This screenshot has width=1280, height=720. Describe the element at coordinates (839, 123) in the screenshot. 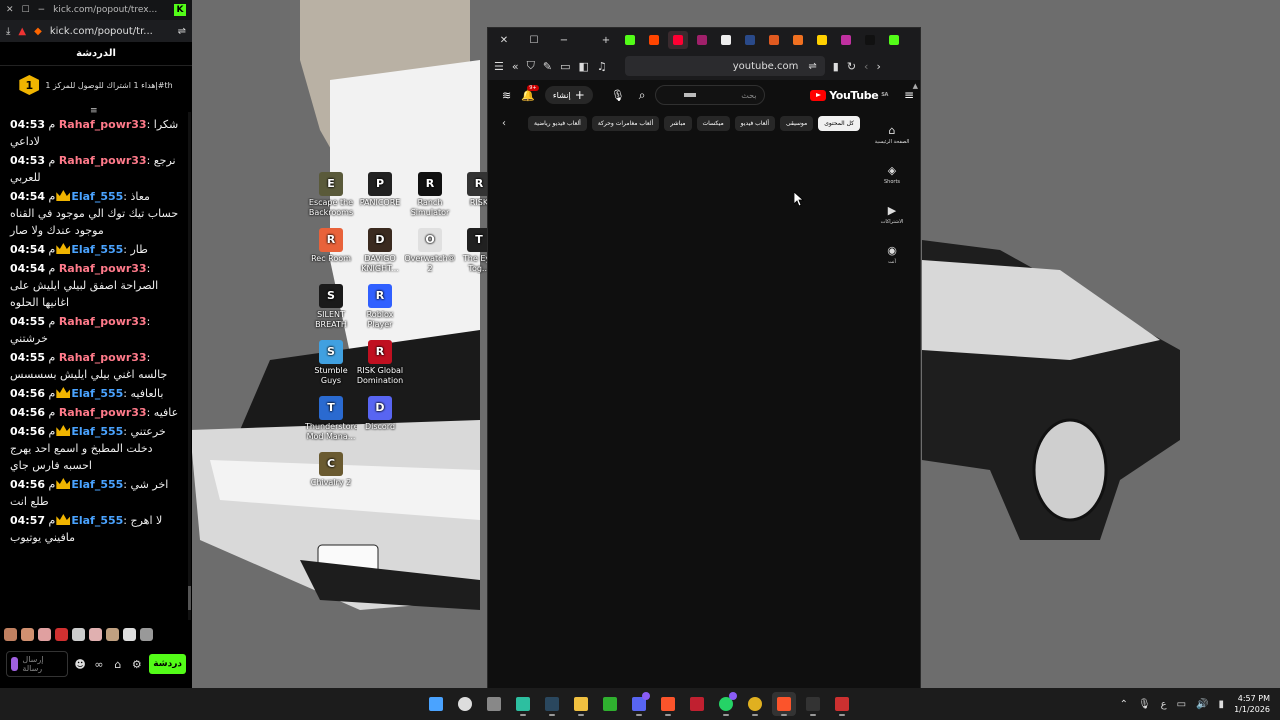

I see `category-chip: كل المحتوى` at that location.